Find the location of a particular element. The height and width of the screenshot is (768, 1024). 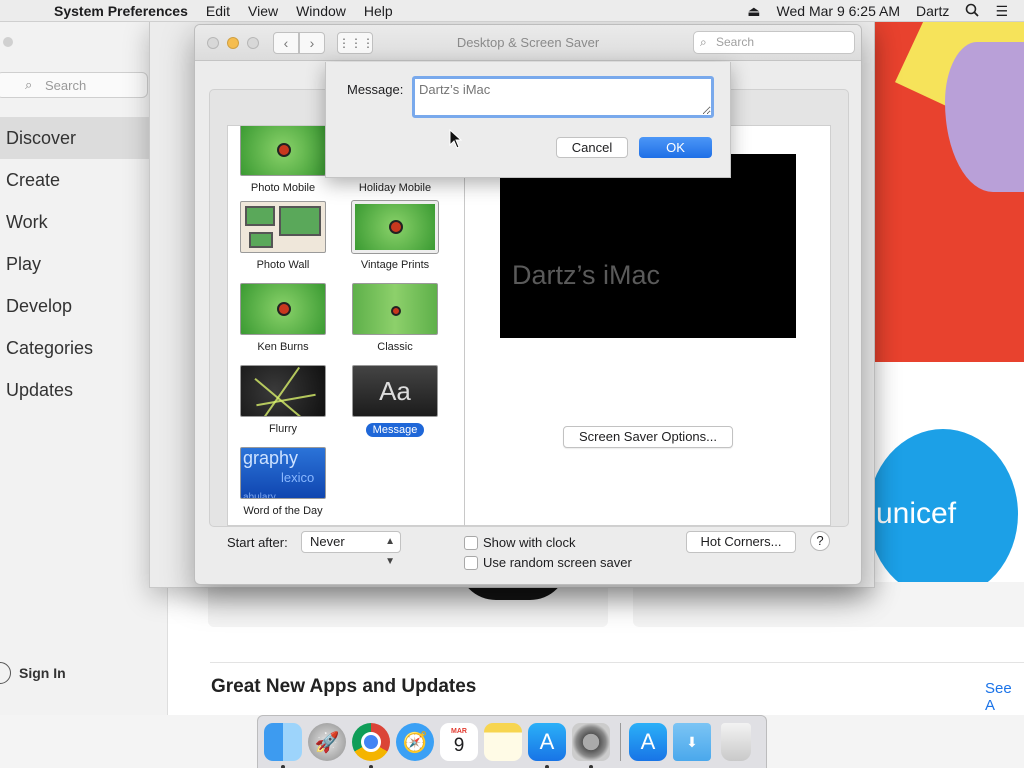

app-store-download-icon: A is located at coordinates (648, 742).